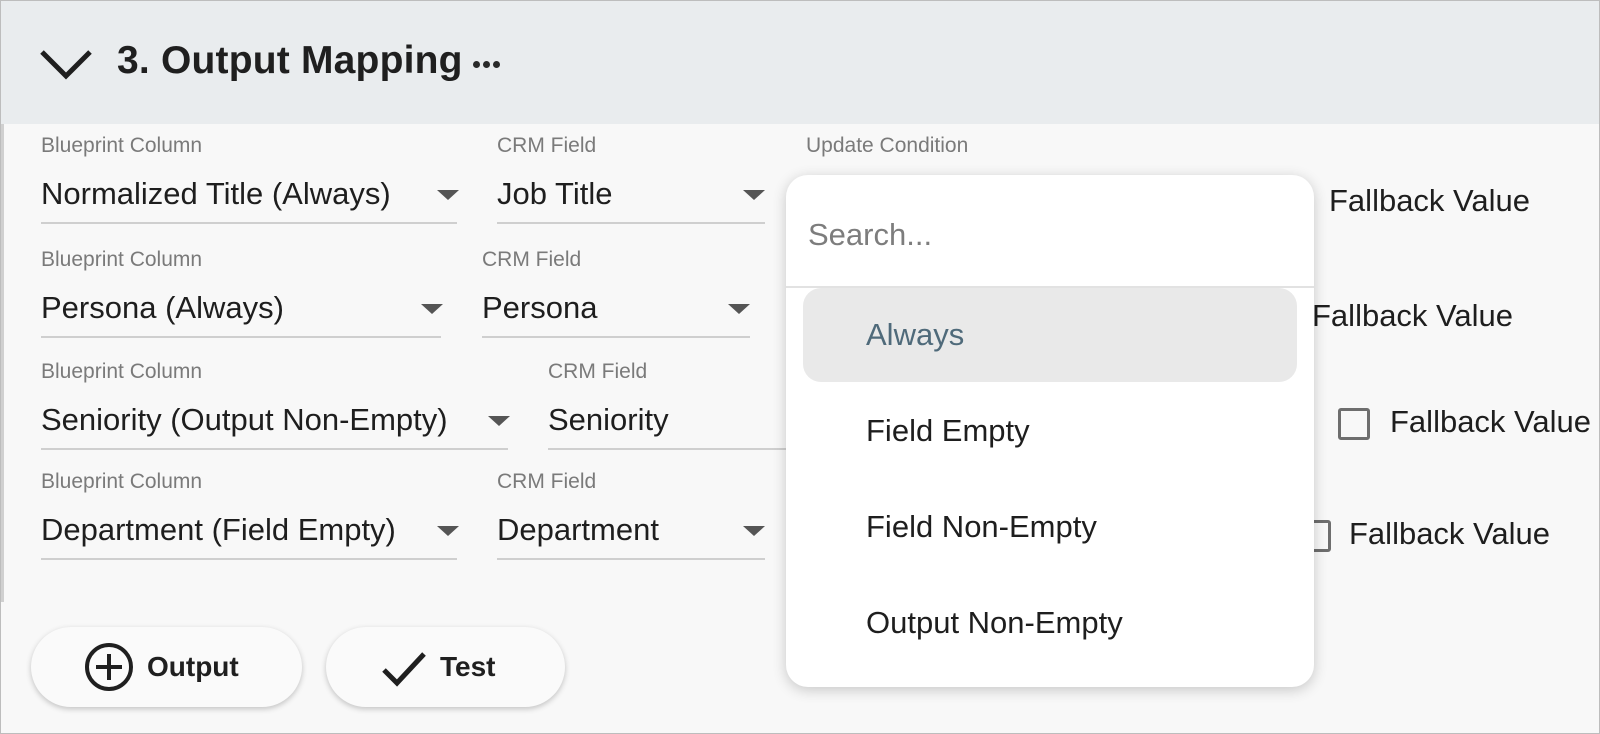 The height and width of the screenshot is (734, 1600). I want to click on test-button: Test, so click(445, 667).